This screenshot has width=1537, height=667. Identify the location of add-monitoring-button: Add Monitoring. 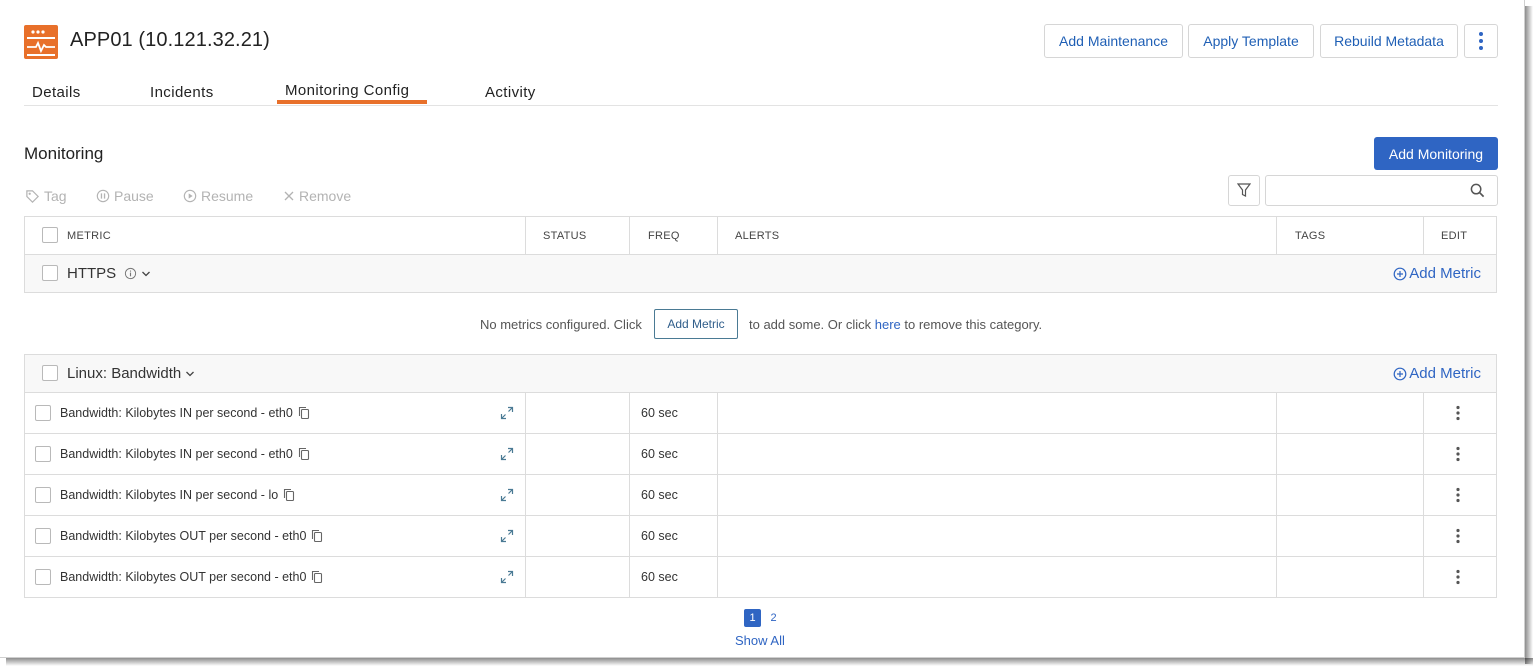
(1436, 153).